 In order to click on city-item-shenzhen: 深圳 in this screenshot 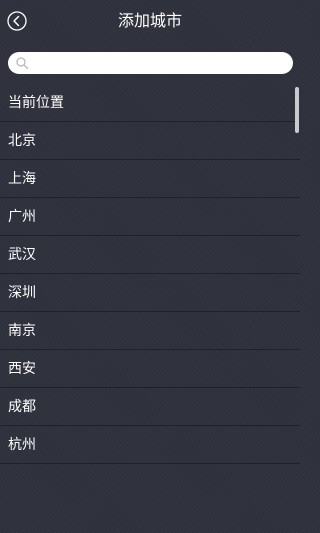, I will do `click(150, 293)`.